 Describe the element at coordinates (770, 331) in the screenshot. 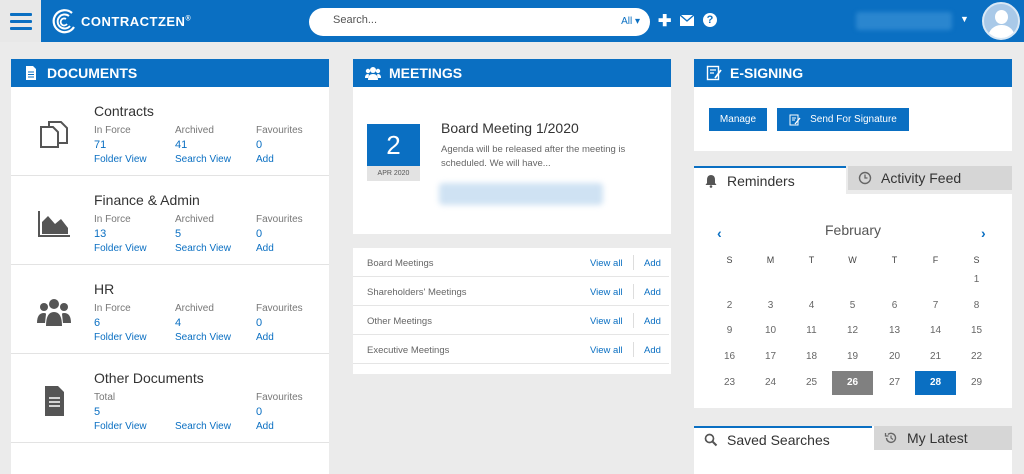

I see `calendar-day: 10` at that location.